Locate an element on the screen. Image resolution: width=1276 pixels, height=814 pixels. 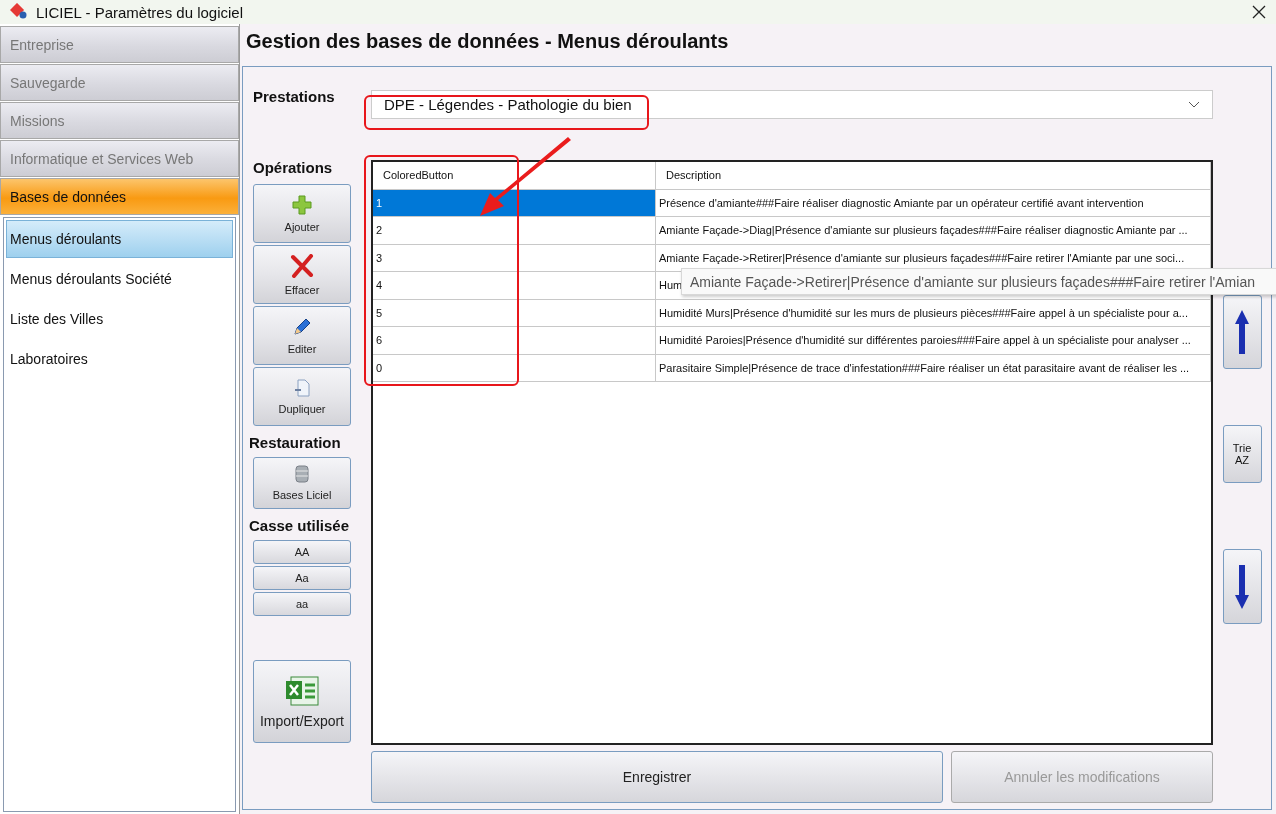
prestations-label: Prestations is located at coordinates (294, 97).